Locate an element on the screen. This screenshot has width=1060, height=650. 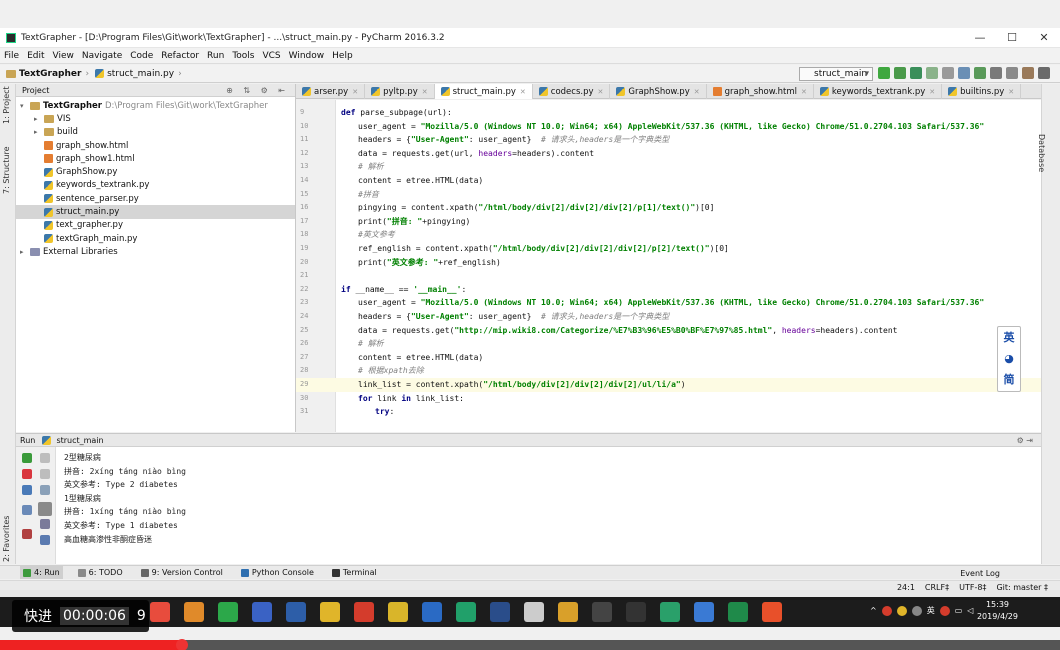
tree-item: textGraph_main.py is located at coordinates (155, 238).